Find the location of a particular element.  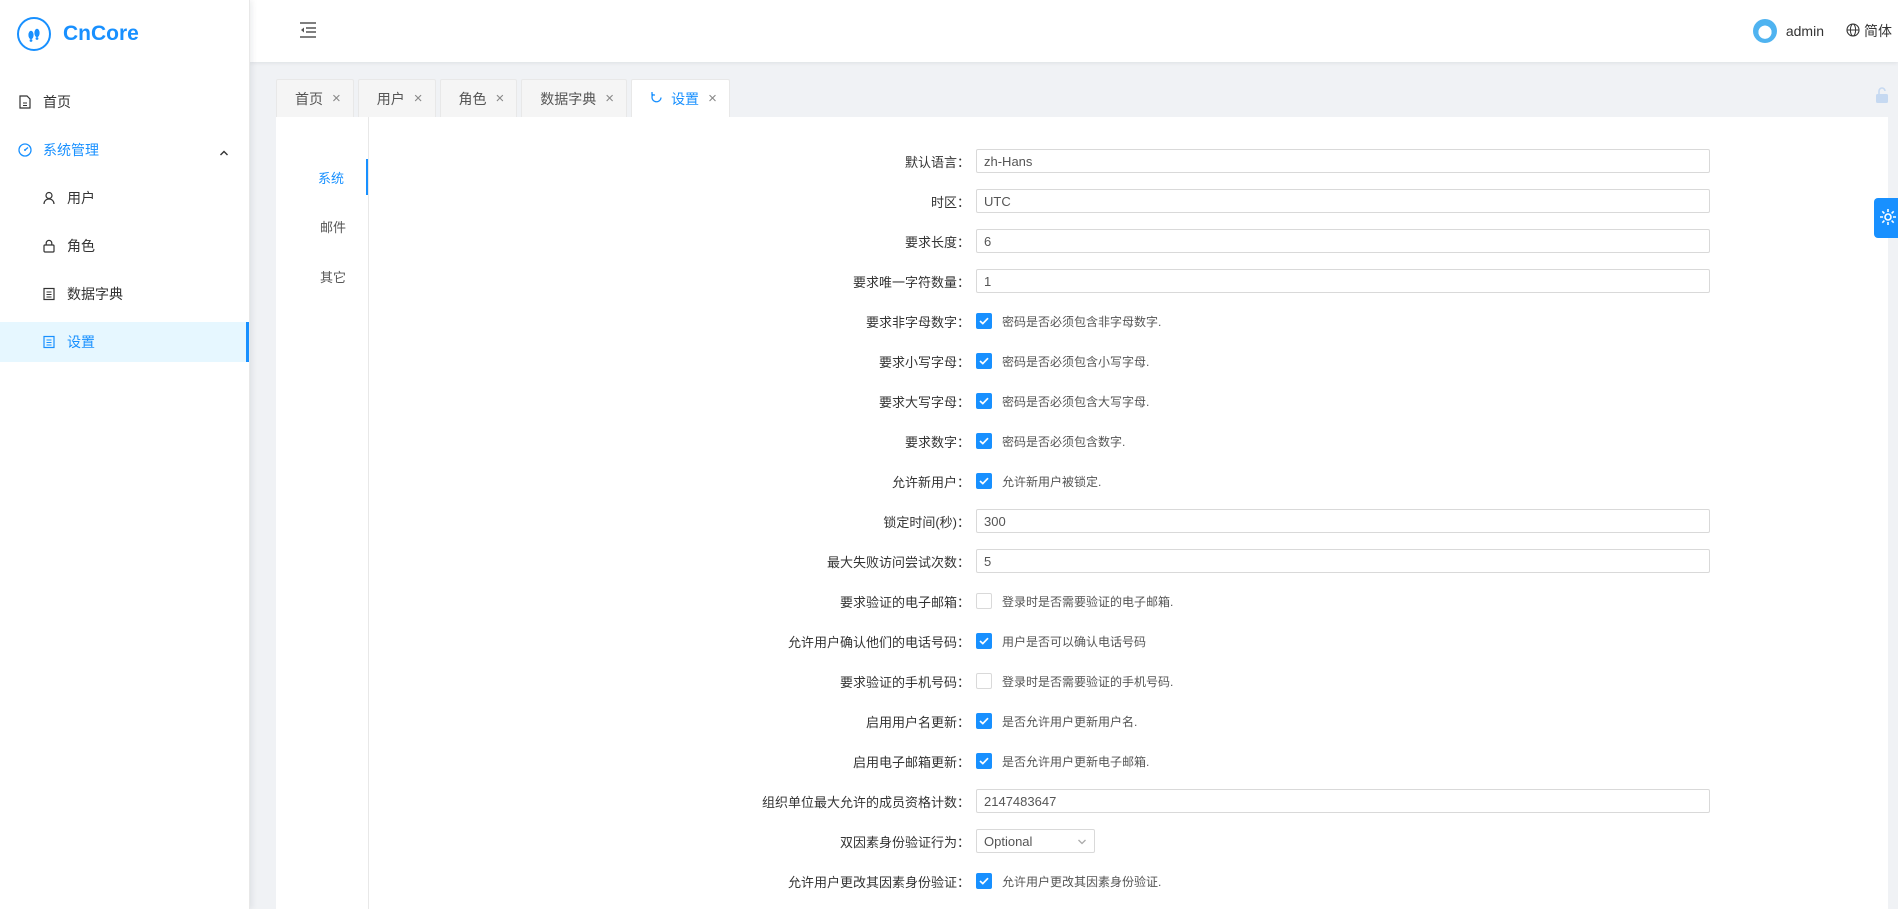

sidebar-item-roles: 角色 is located at coordinates (124, 246).